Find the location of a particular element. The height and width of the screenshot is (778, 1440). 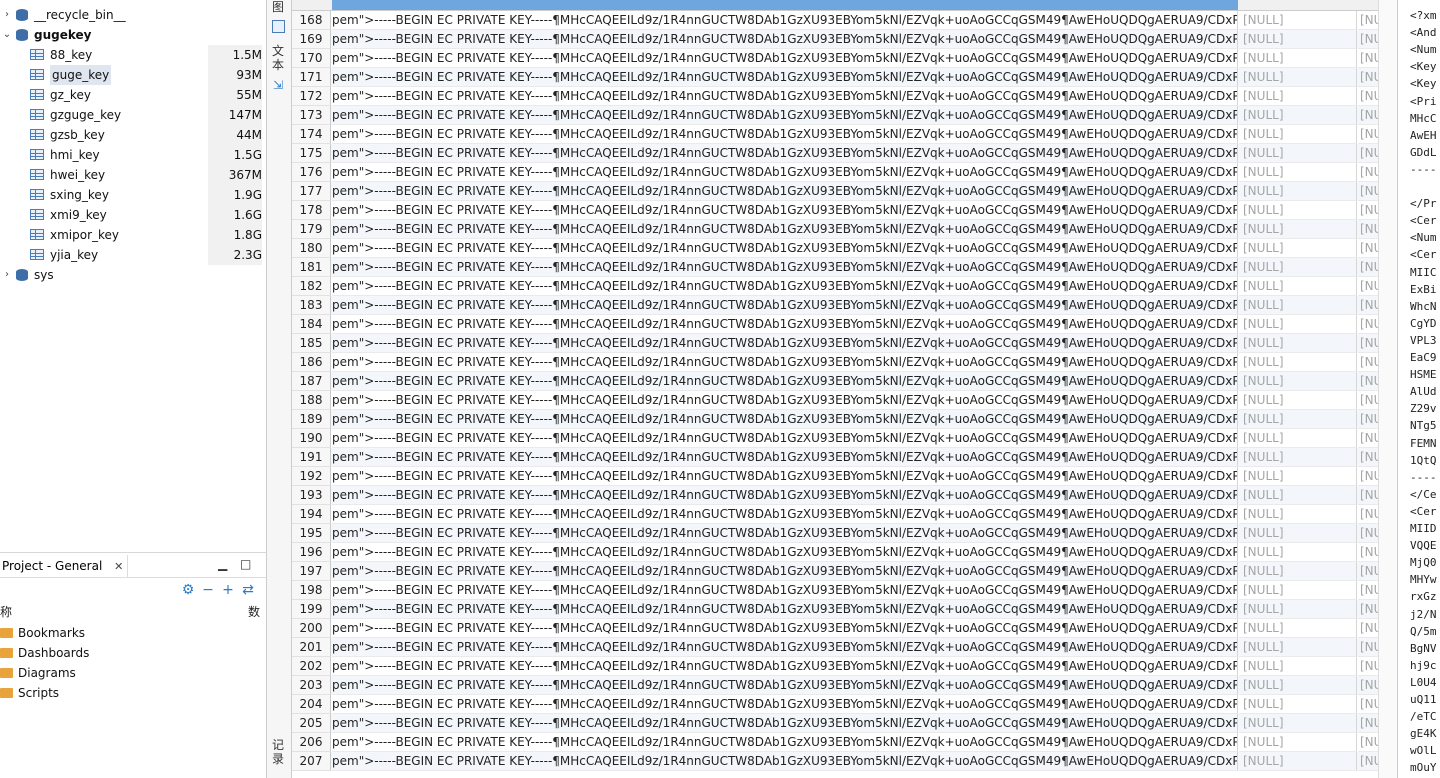

row-number: 177 is located at coordinates (311, 191).